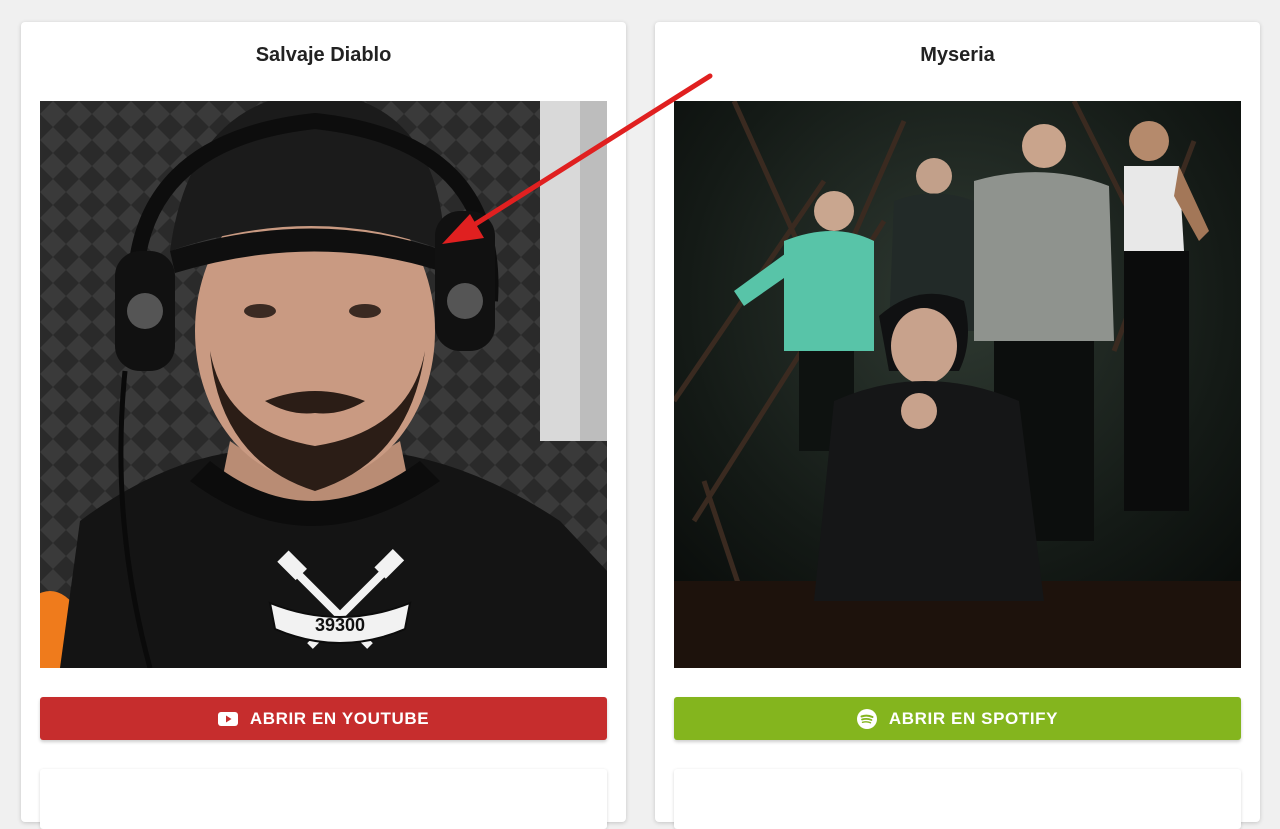 Image resolution: width=1280 pixels, height=829 pixels. Describe the element at coordinates (323, 55) in the screenshot. I see `card-title: Salvaje Diablo` at that location.